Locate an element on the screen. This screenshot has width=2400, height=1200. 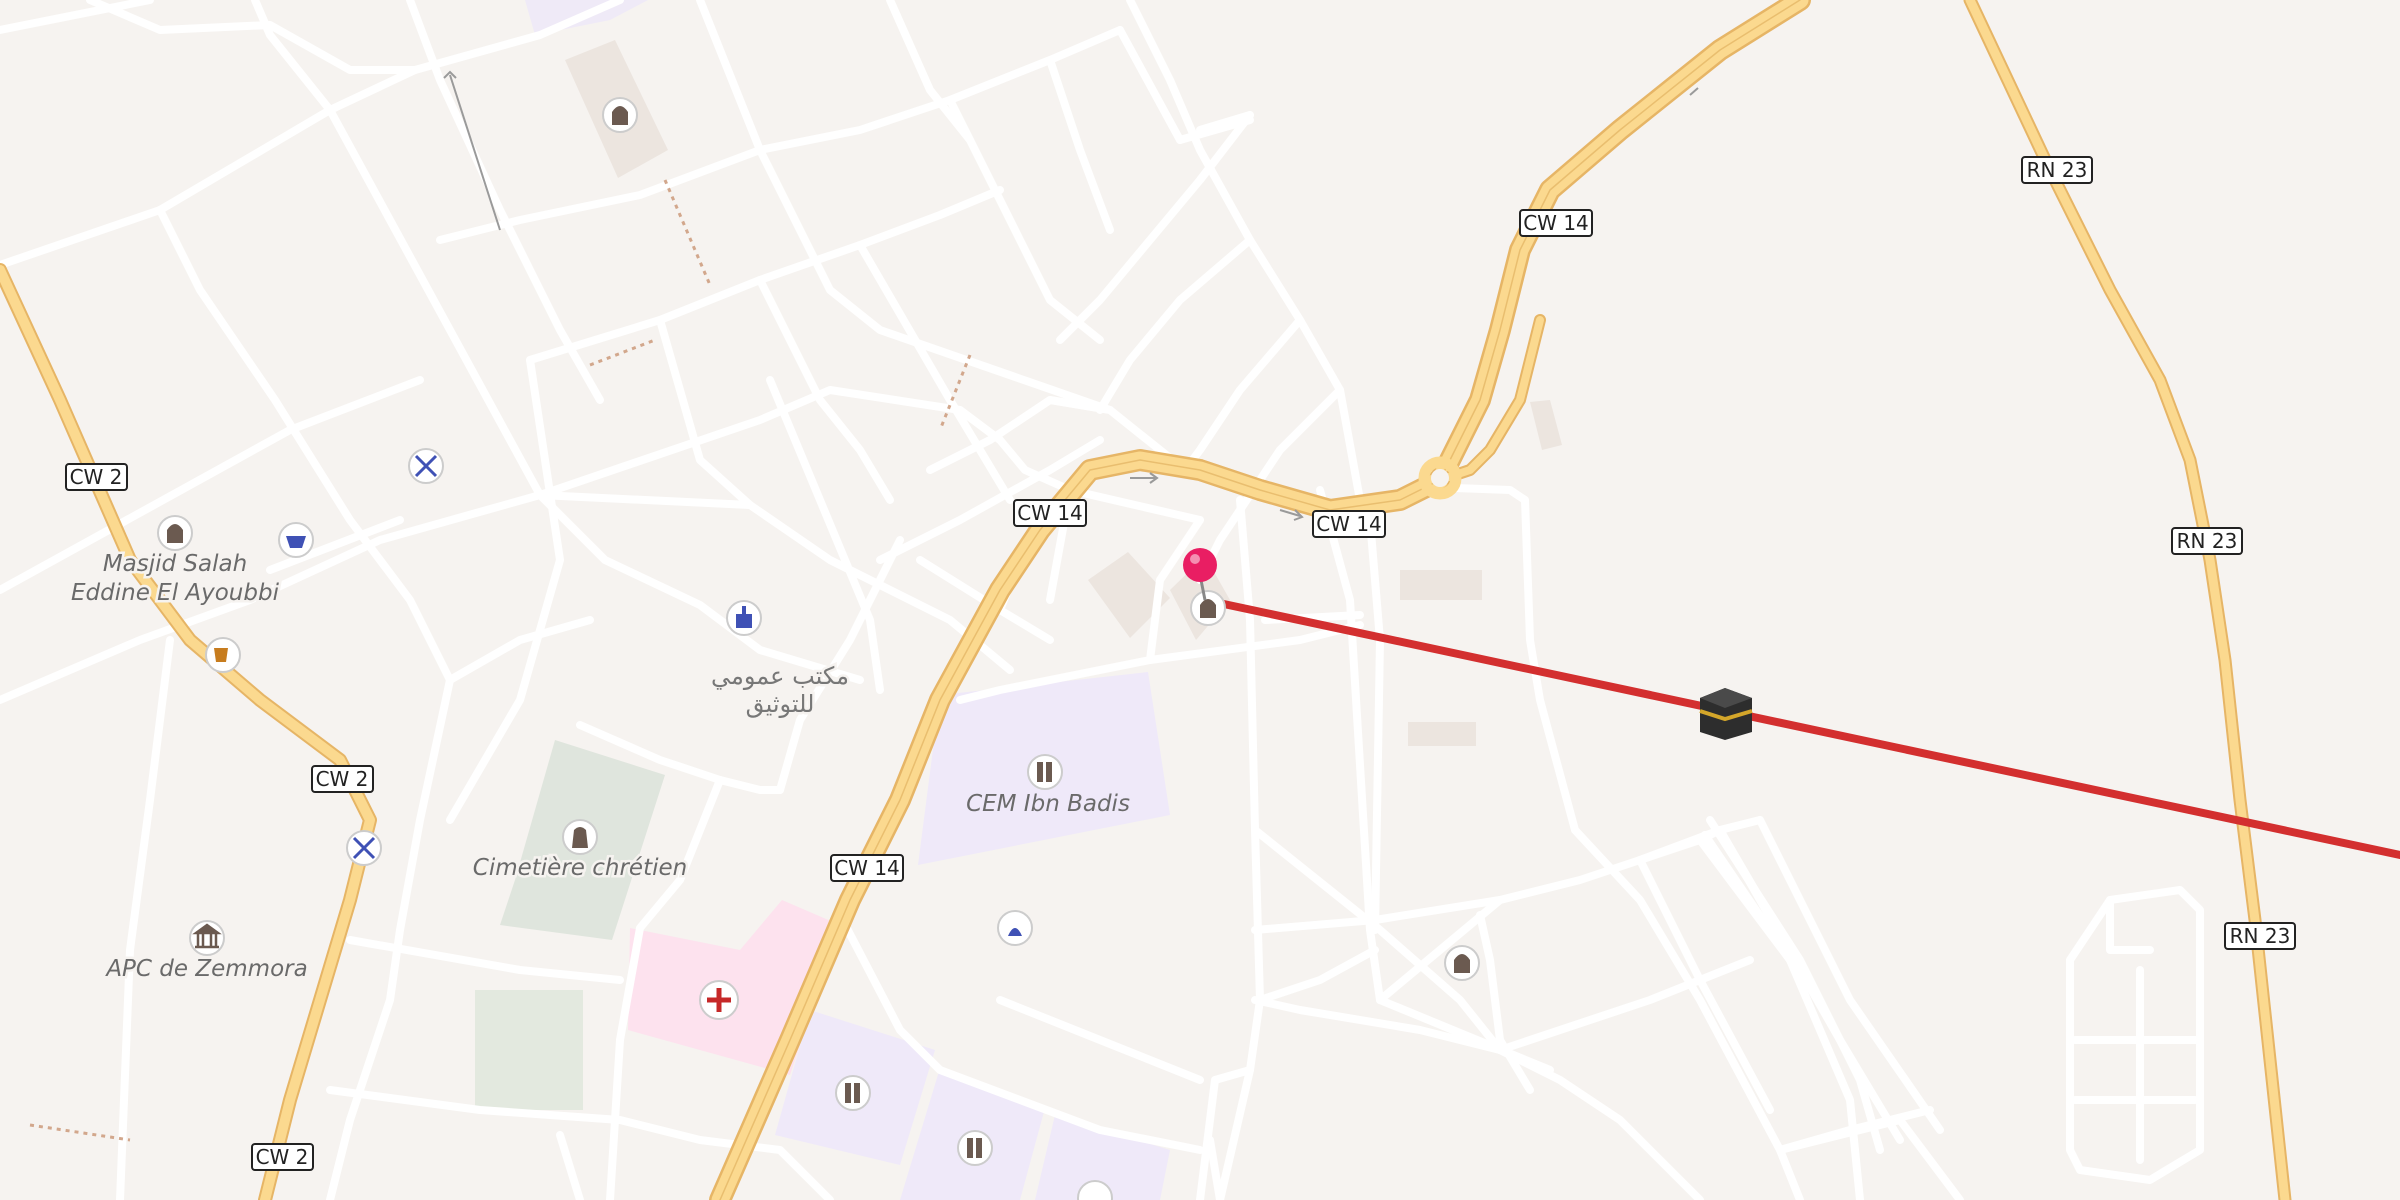
hospital-cross-icon is located at coordinates (719, 1000).